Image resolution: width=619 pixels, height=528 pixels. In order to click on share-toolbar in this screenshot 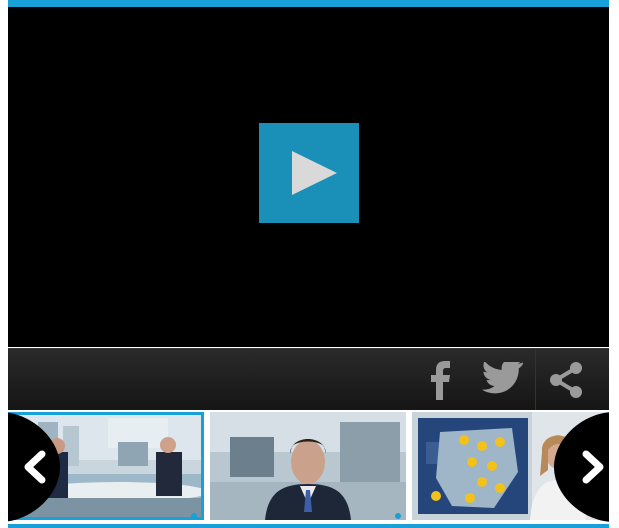, I will do `click(308, 379)`.